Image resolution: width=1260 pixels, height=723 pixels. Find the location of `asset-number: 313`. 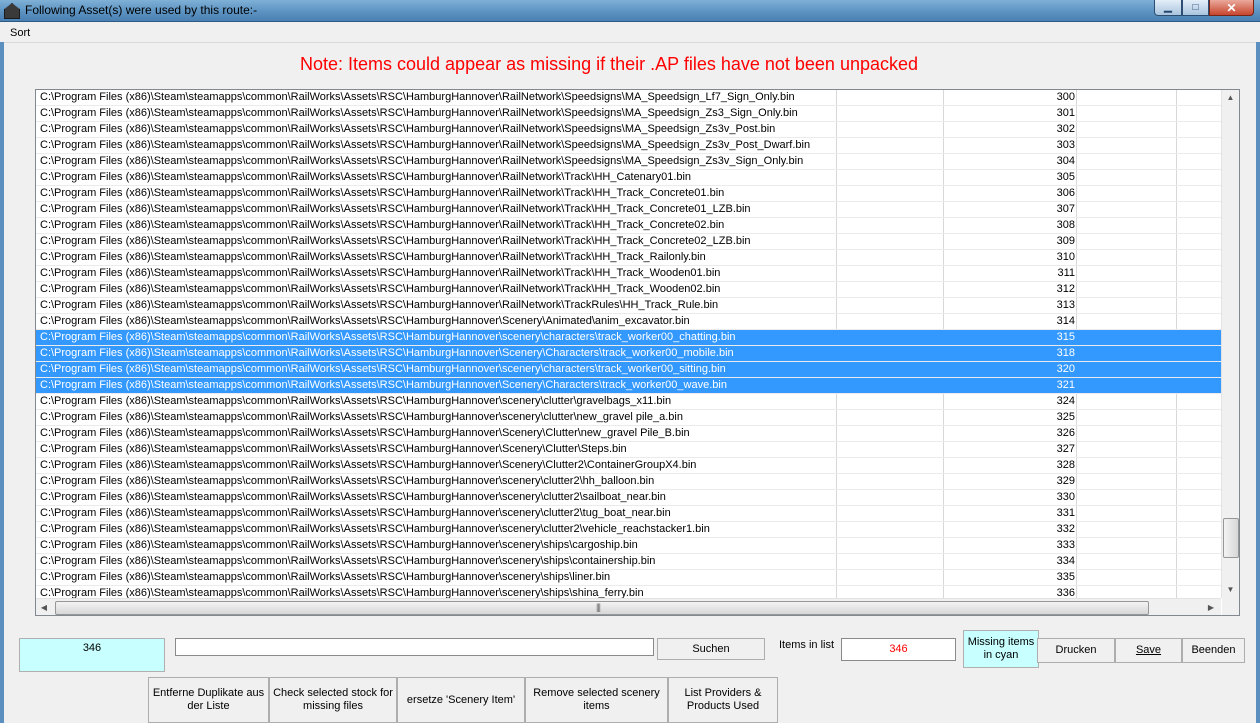

asset-number: 313 is located at coordinates (1065, 305).